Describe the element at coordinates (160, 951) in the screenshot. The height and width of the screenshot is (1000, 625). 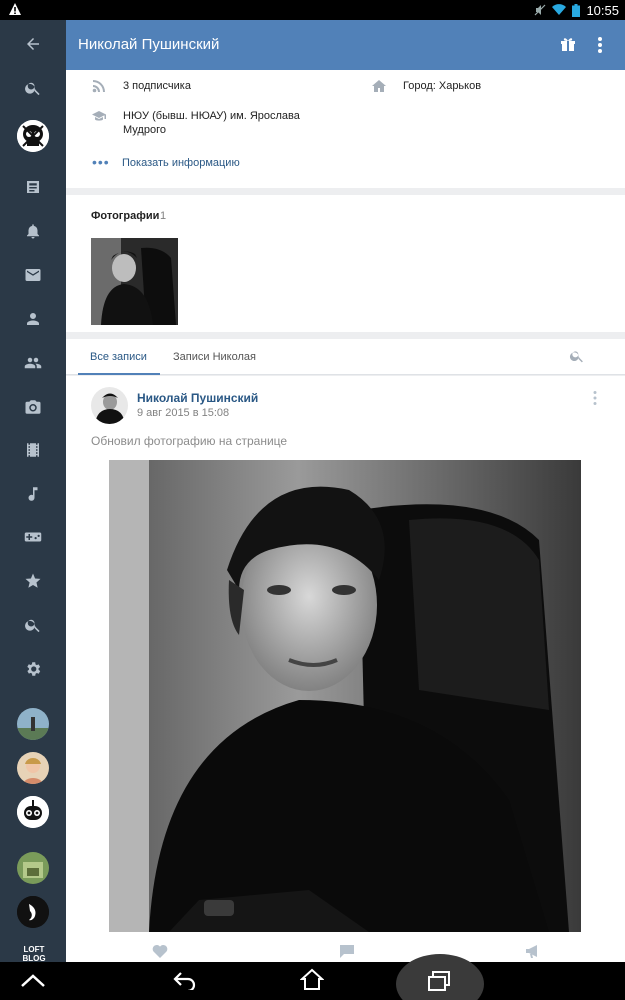
I see `like-heart-icon` at that location.